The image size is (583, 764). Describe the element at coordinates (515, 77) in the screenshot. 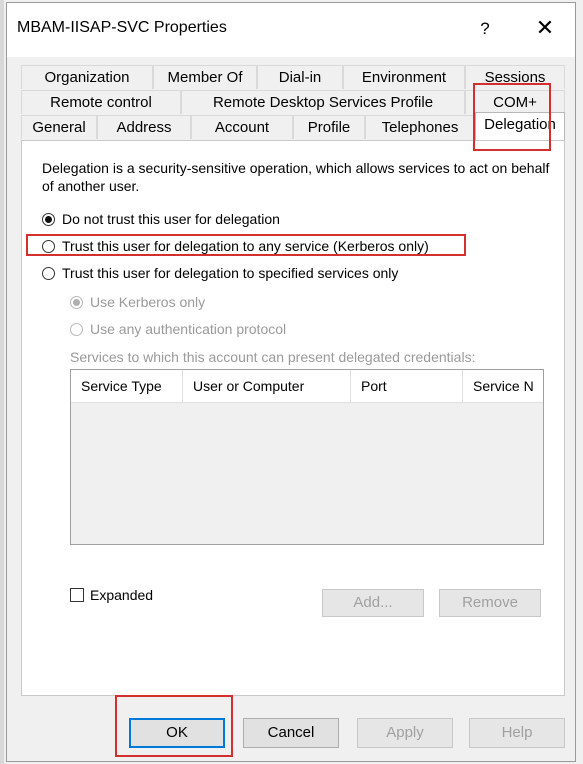

I see `tab-sessions: Sessions` at that location.